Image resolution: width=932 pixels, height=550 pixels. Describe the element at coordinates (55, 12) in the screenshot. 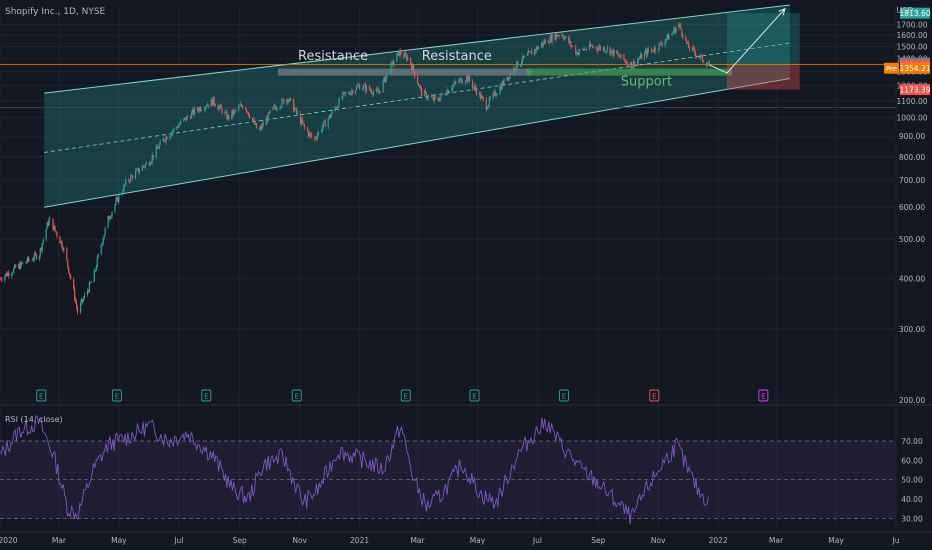

I see `symbol-title: Shopify Inc., 1D, NYSE` at that location.